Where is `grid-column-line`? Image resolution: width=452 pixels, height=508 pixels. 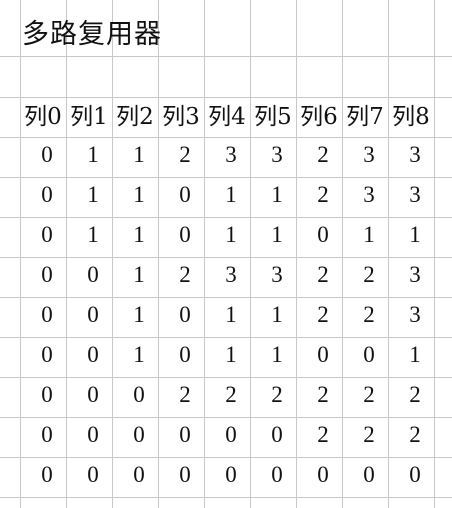
grid-column-line is located at coordinates (20, 254).